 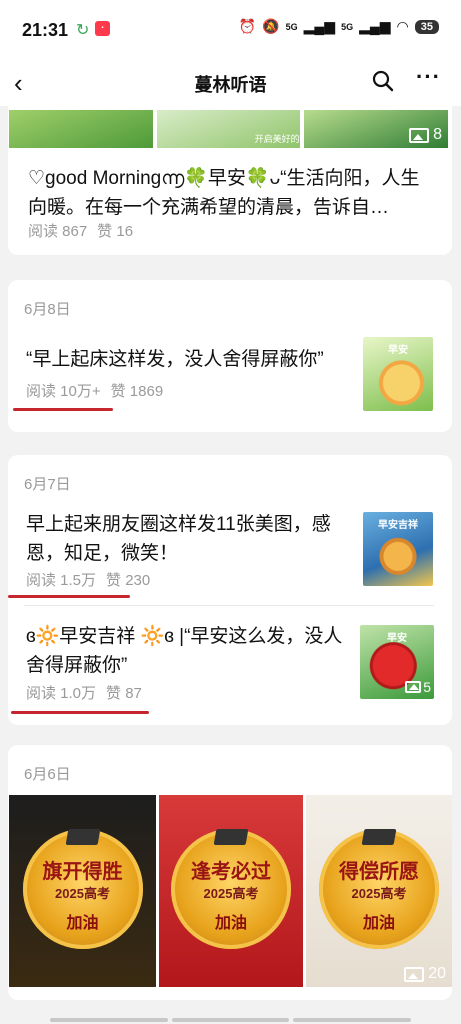 I want to click on post-image: 逢考必过 2025高考 加油, so click(x=231, y=891).